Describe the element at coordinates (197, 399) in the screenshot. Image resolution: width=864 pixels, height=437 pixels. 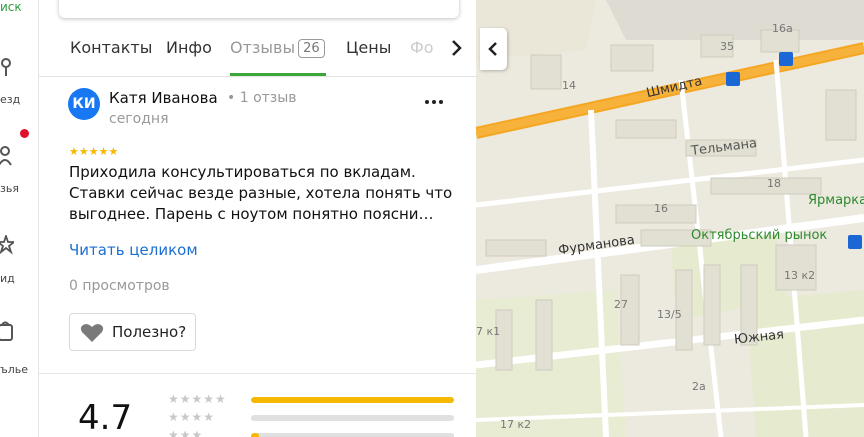
I see `rating-row-stars: ★★★★★` at that location.